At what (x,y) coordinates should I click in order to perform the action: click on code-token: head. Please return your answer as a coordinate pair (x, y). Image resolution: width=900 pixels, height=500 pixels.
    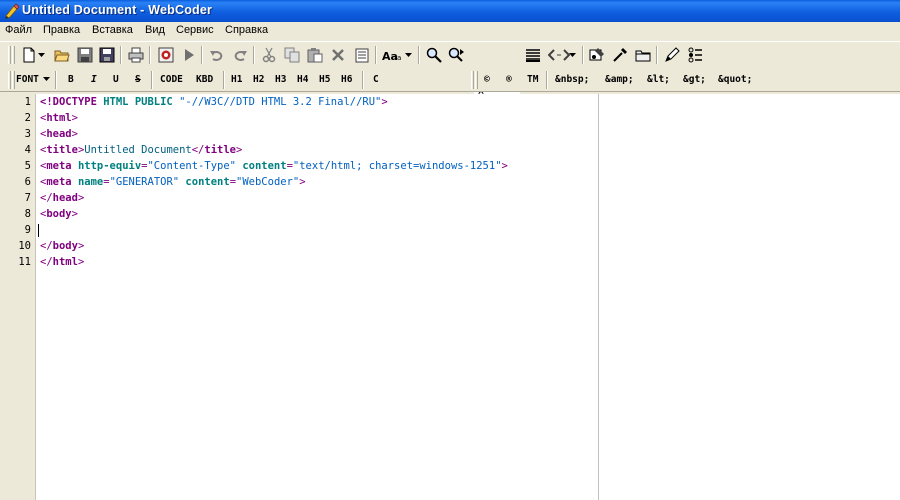
    Looking at the image, I should click on (59, 134).